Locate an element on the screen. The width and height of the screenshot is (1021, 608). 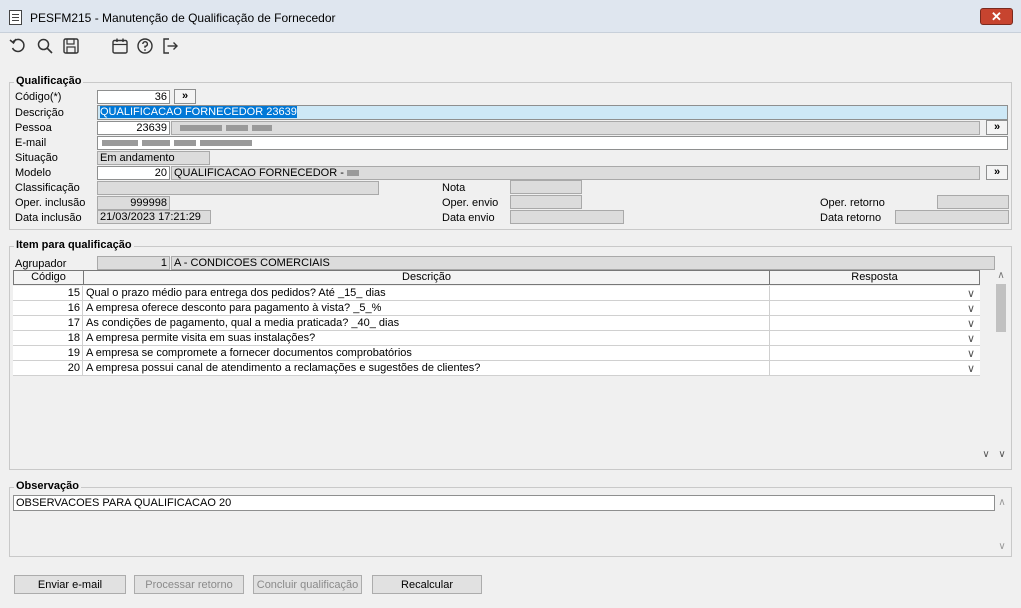
column-header-codigo: Código is located at coordinates (48, 277).